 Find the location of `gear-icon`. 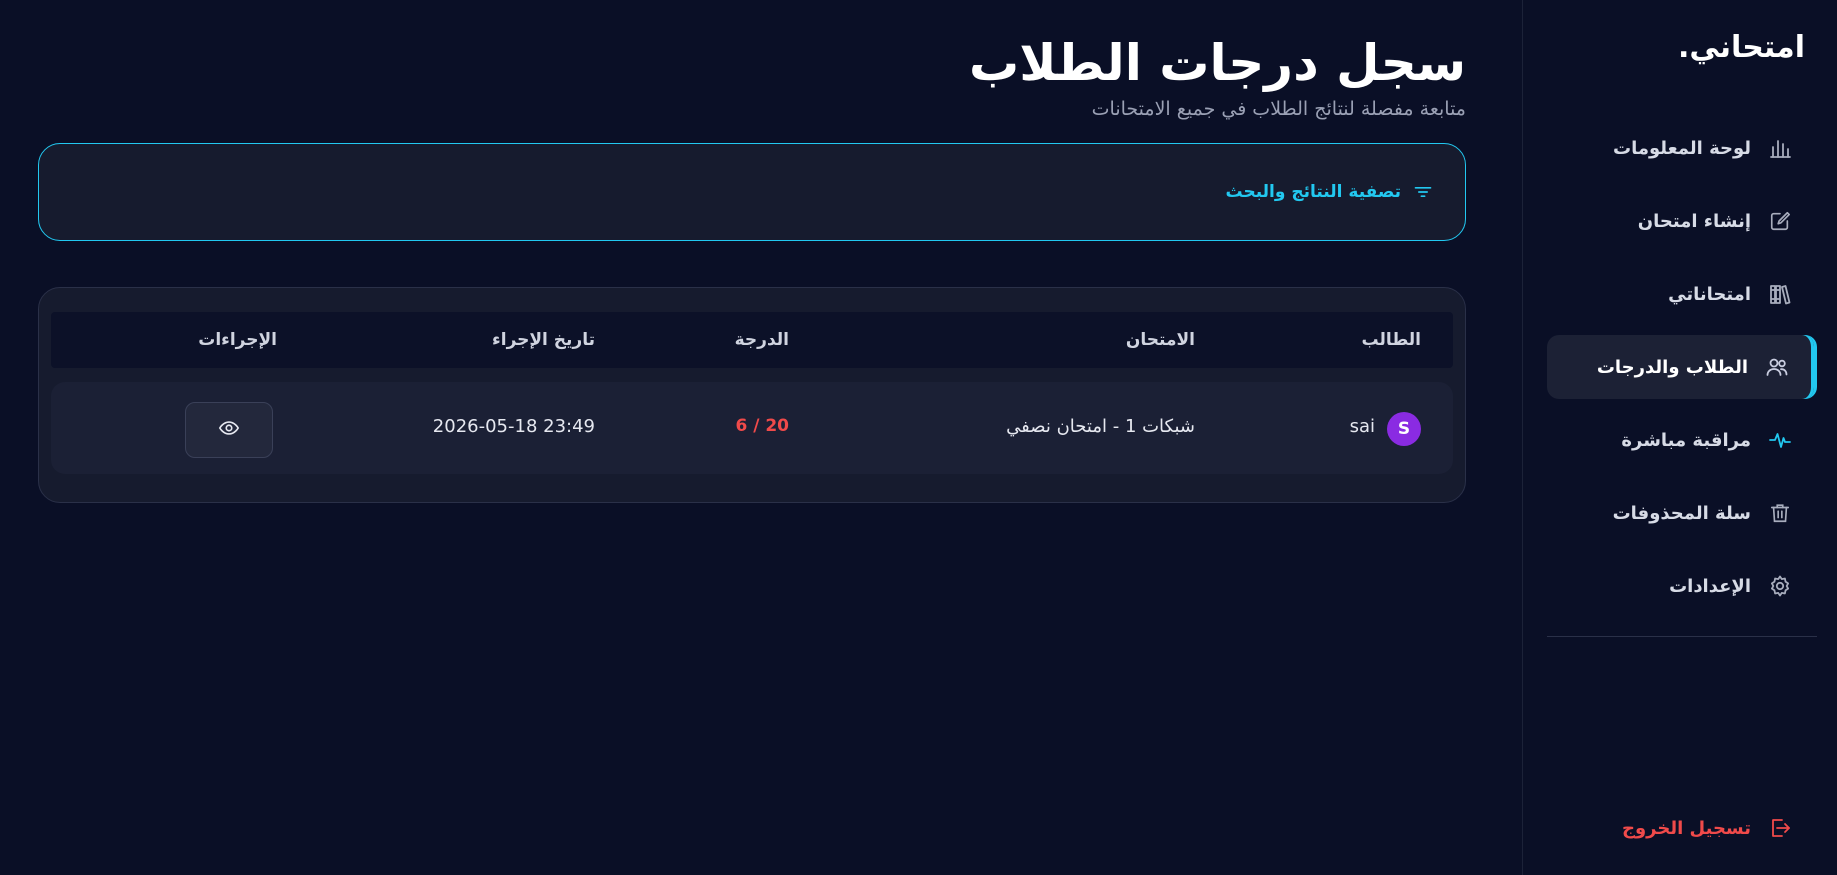

gear-icon is located at coordinates (1780, 586).